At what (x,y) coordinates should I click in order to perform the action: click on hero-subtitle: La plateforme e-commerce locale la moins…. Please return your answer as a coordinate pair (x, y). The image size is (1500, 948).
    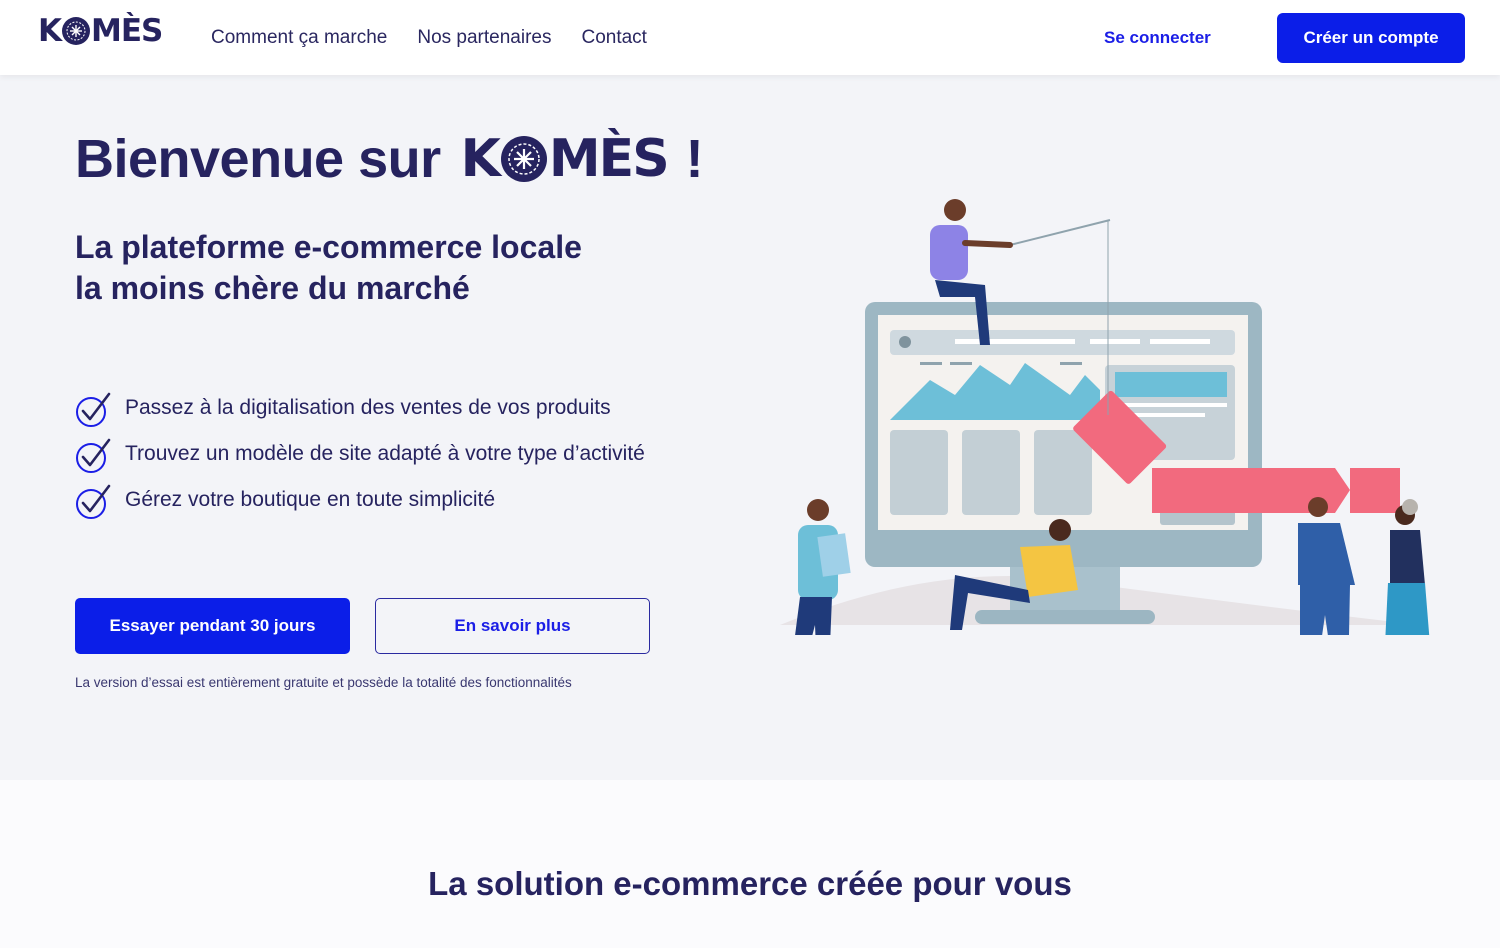
    Looking at the image, I should click on (328, 268).